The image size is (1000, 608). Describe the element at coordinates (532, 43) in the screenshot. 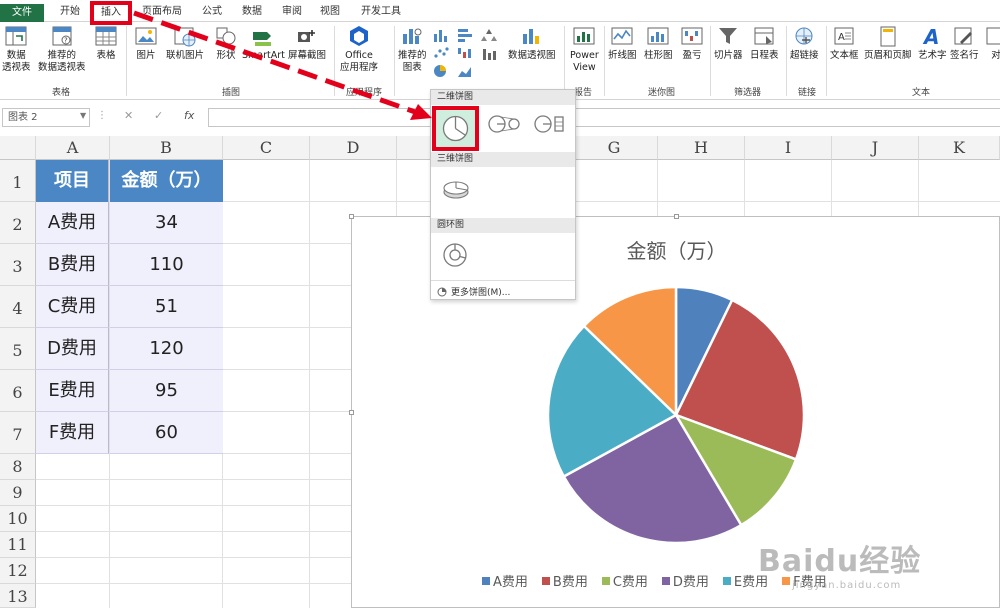

I see `pivot-chart-button: 数据透视图` at that location.